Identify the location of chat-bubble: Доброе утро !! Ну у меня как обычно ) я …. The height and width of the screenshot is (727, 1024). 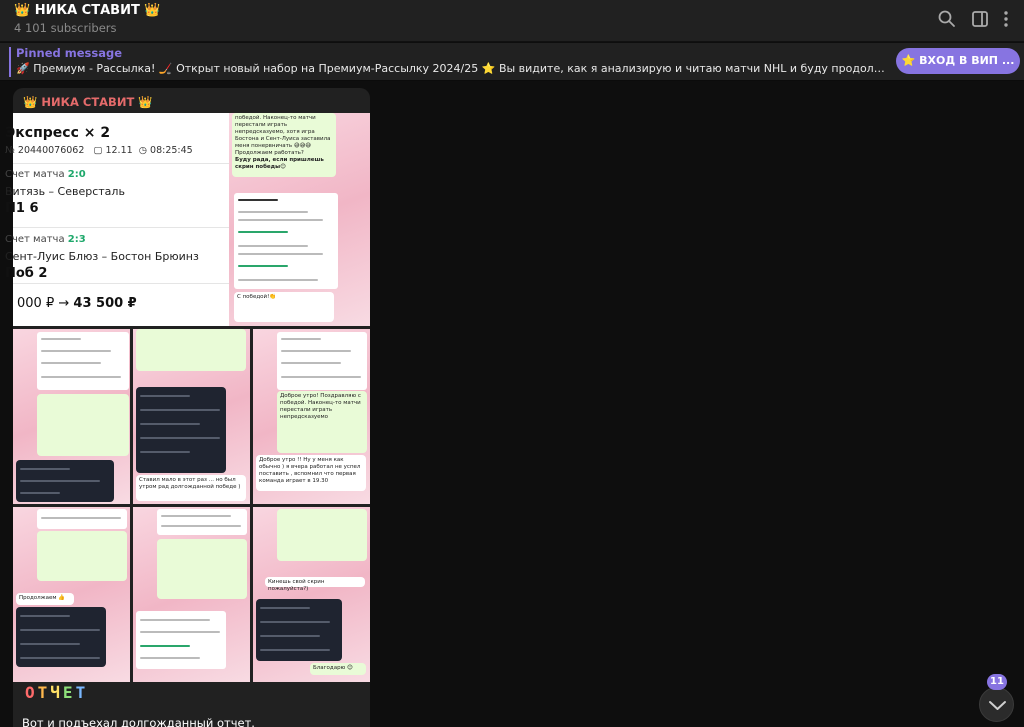
(311, 473).